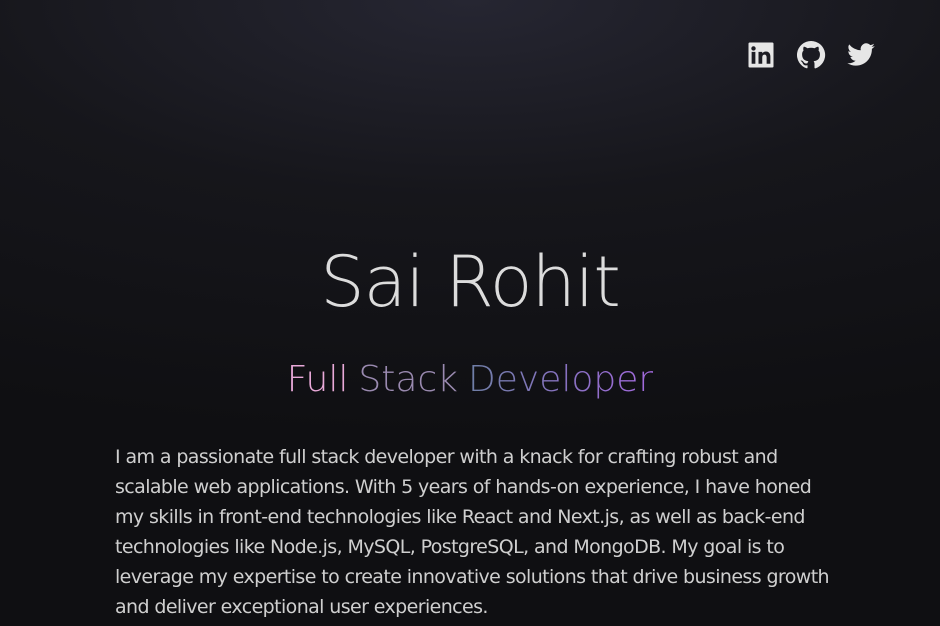 This screenshot has height=626, width=940. I want to click on twitter-link, so click(861, 55).